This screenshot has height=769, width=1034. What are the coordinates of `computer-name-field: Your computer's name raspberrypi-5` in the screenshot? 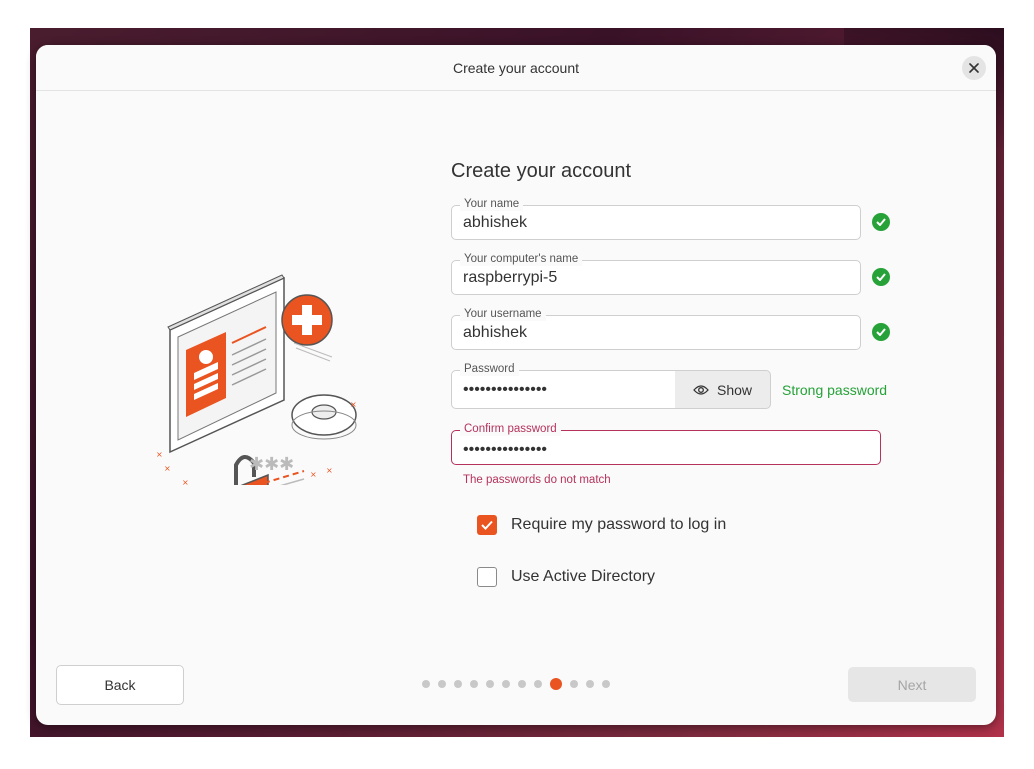 It's located at (656, 273).